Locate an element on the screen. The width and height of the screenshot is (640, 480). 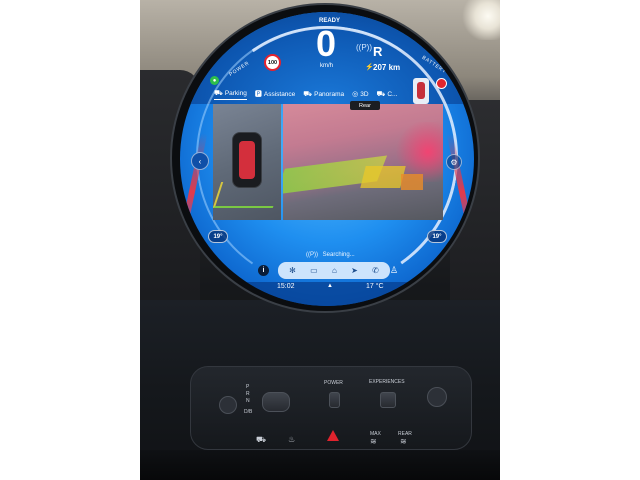
info-button: i is located at coordinates (263, 270).